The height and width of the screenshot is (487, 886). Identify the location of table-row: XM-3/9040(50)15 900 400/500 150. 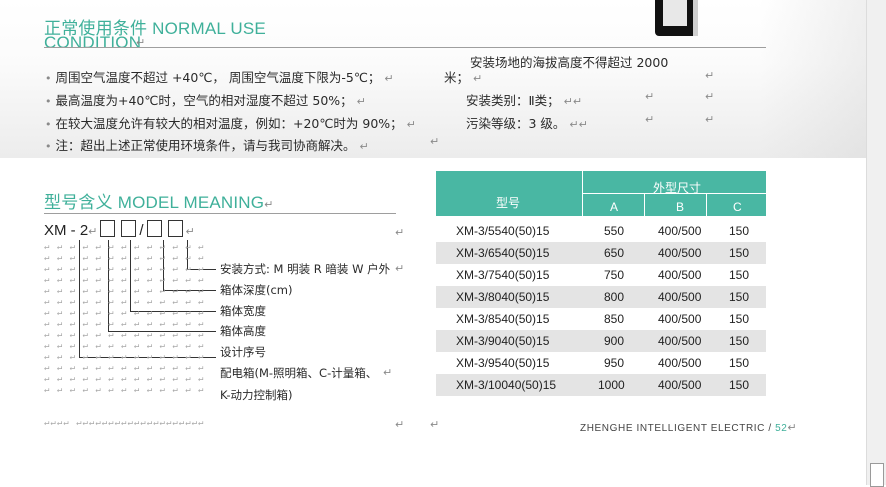
(601, 341).